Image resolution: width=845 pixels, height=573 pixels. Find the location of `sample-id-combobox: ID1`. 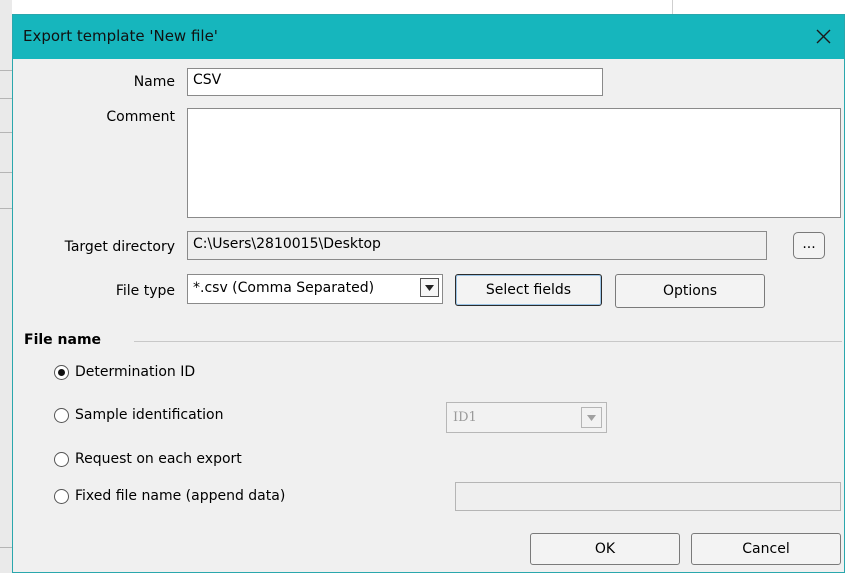

sample-id-combobox: ID1 is located at coordinates (526, 417).